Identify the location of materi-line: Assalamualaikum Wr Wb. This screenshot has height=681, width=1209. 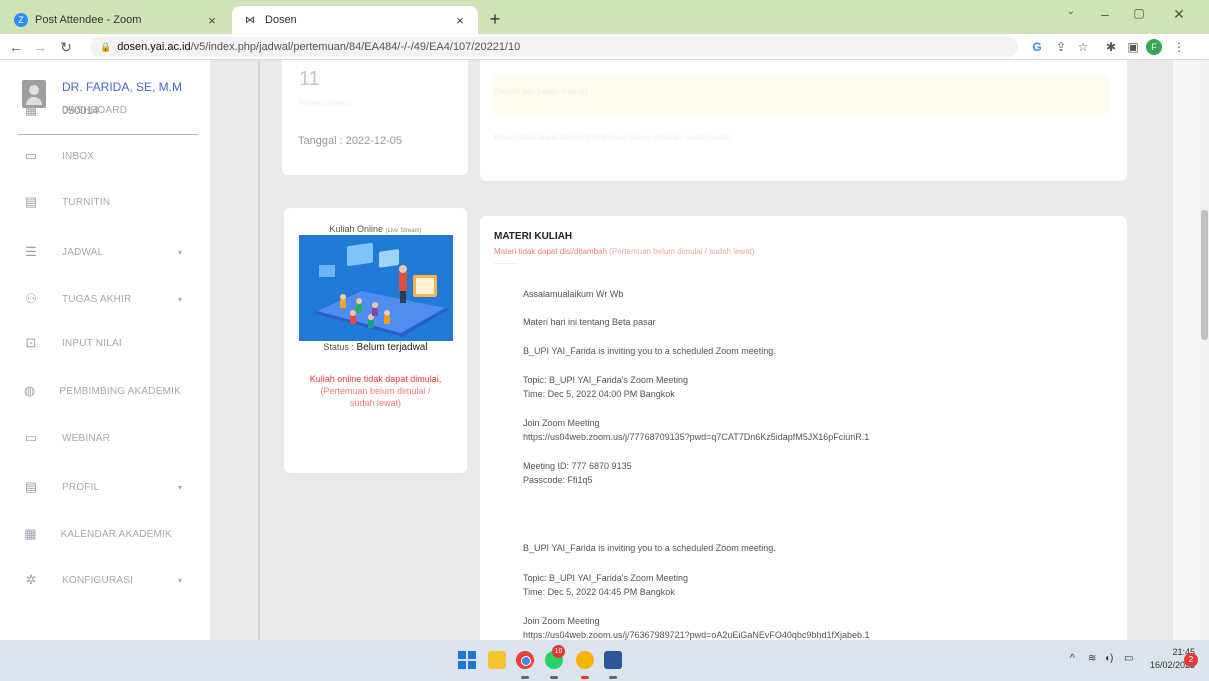
(573, 294).